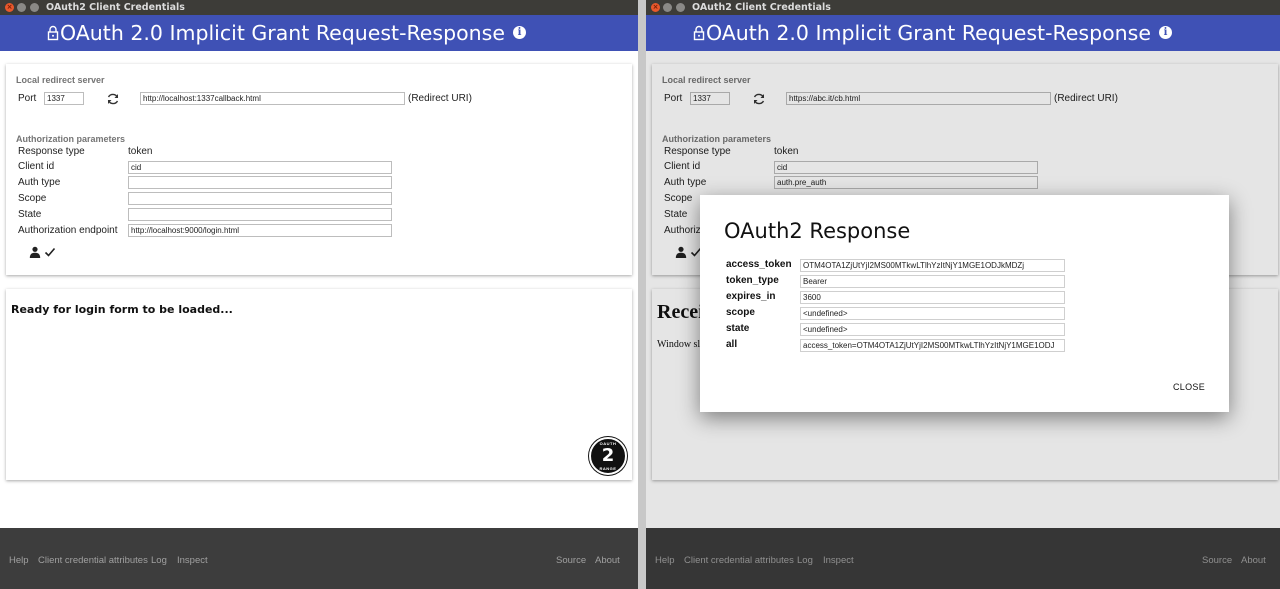  I want to click on auth-type-input, so click(260, 182).